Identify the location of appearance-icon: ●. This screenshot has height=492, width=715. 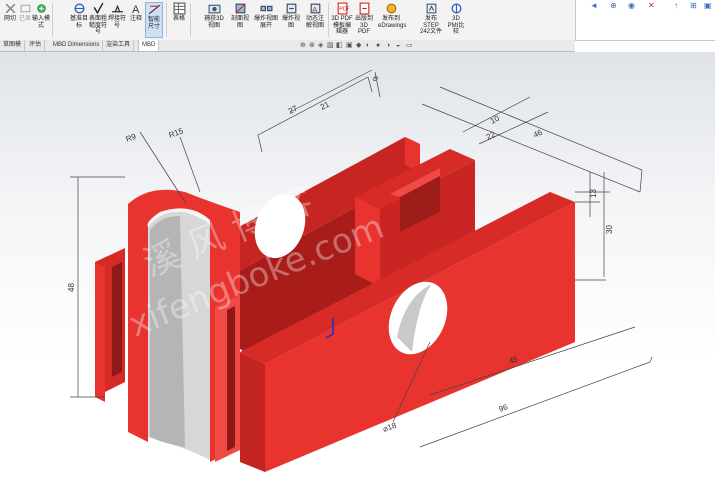
(378, 46).